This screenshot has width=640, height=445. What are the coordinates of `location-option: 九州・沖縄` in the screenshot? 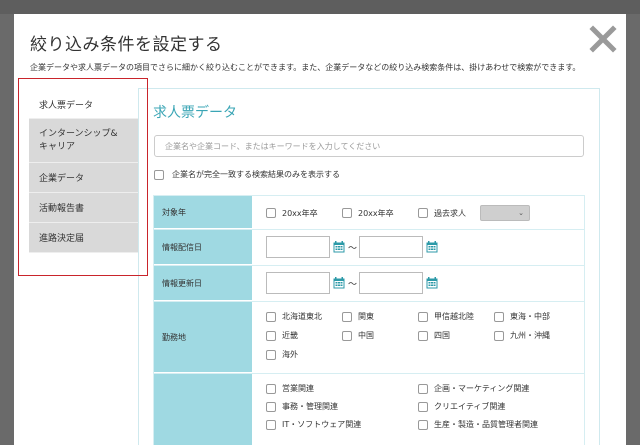 It's located at (532, 335).